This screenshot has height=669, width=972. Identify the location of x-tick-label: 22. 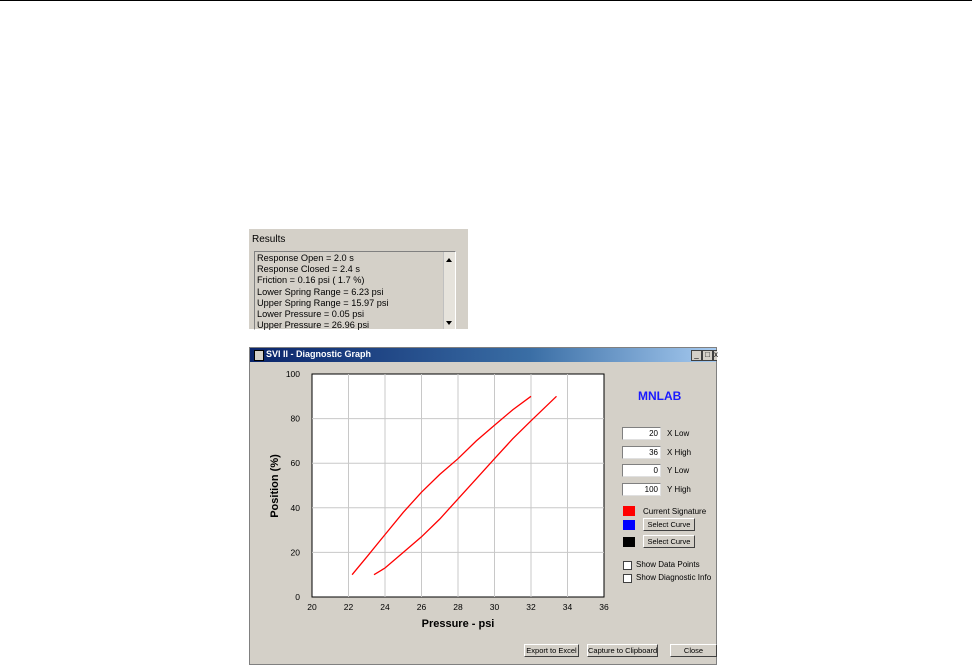
(349, 607).